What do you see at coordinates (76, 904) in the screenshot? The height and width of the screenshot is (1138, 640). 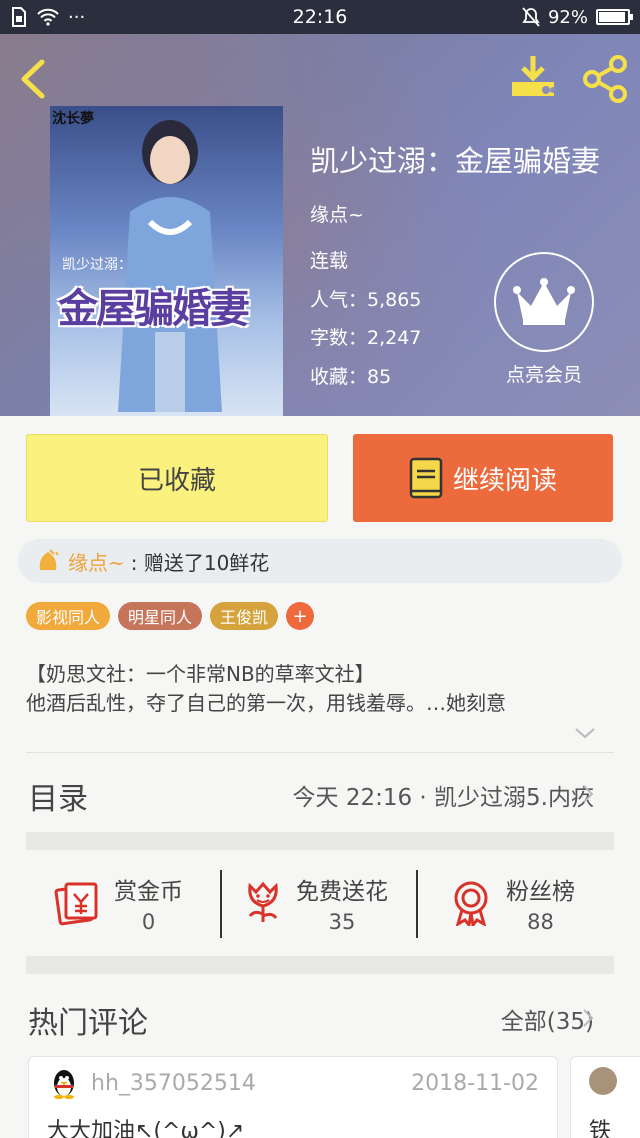 I see `red-envelope-icon` at bounding box center [76, 904].